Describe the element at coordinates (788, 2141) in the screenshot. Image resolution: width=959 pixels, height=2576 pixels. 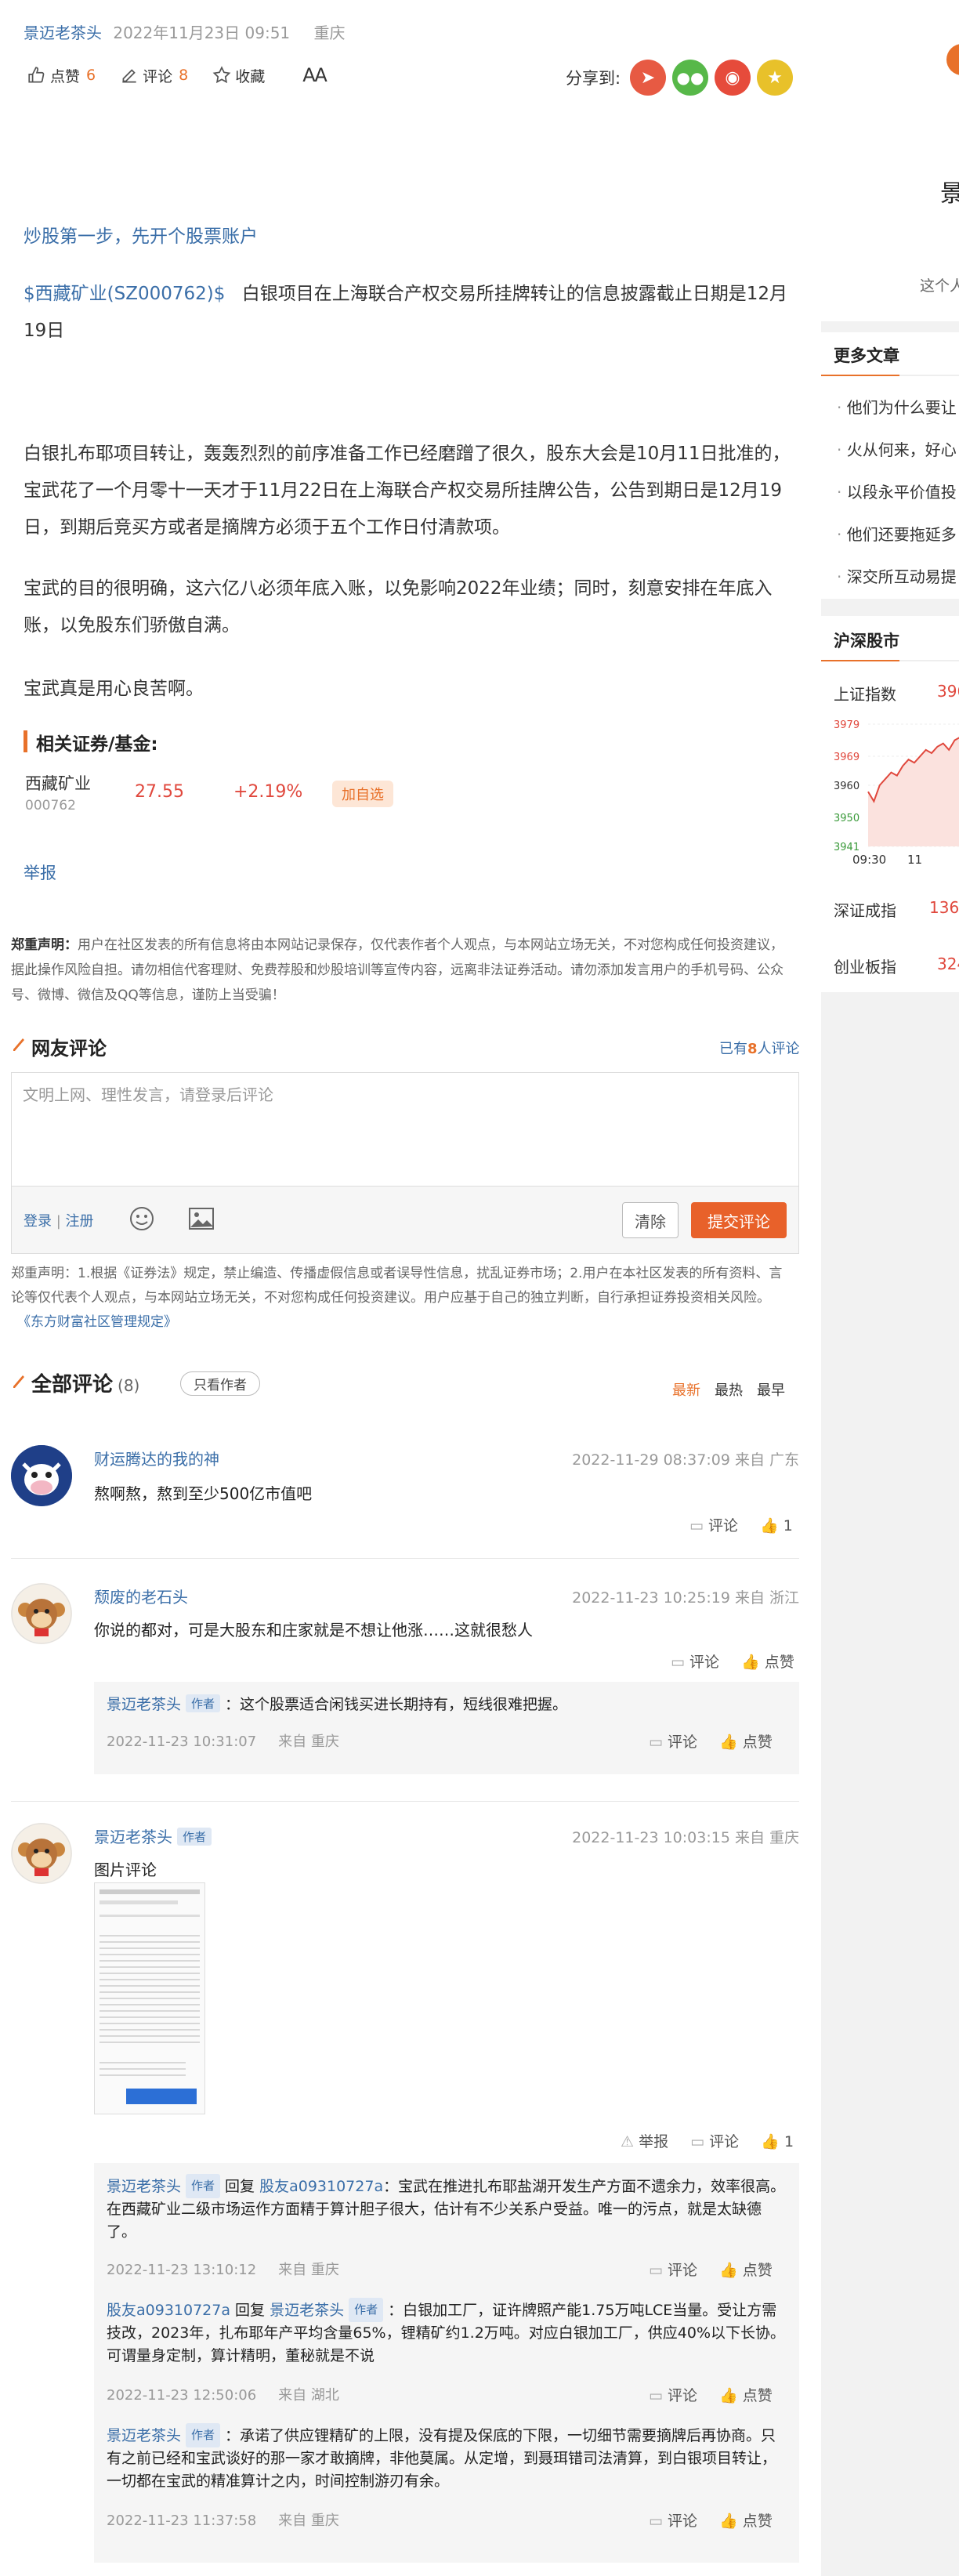
I see `like-count: 1` at that location.